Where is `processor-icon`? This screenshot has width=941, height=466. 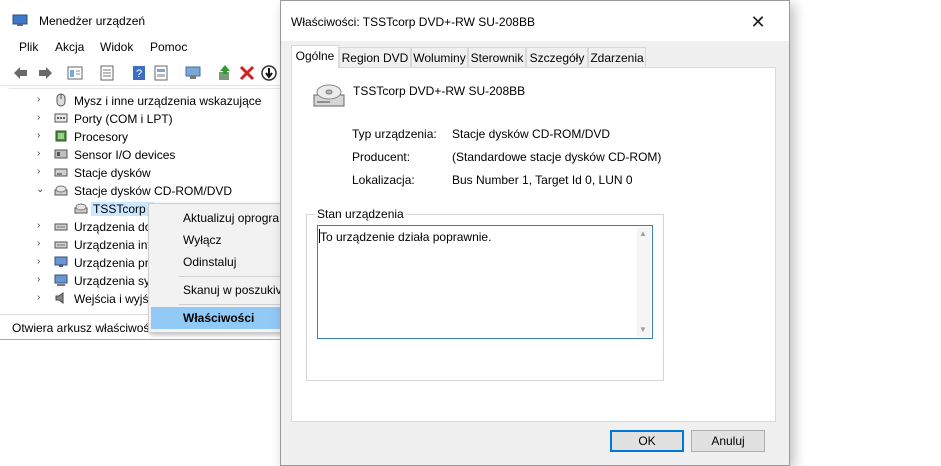 processor-icon is located at coordinates (61, 136).